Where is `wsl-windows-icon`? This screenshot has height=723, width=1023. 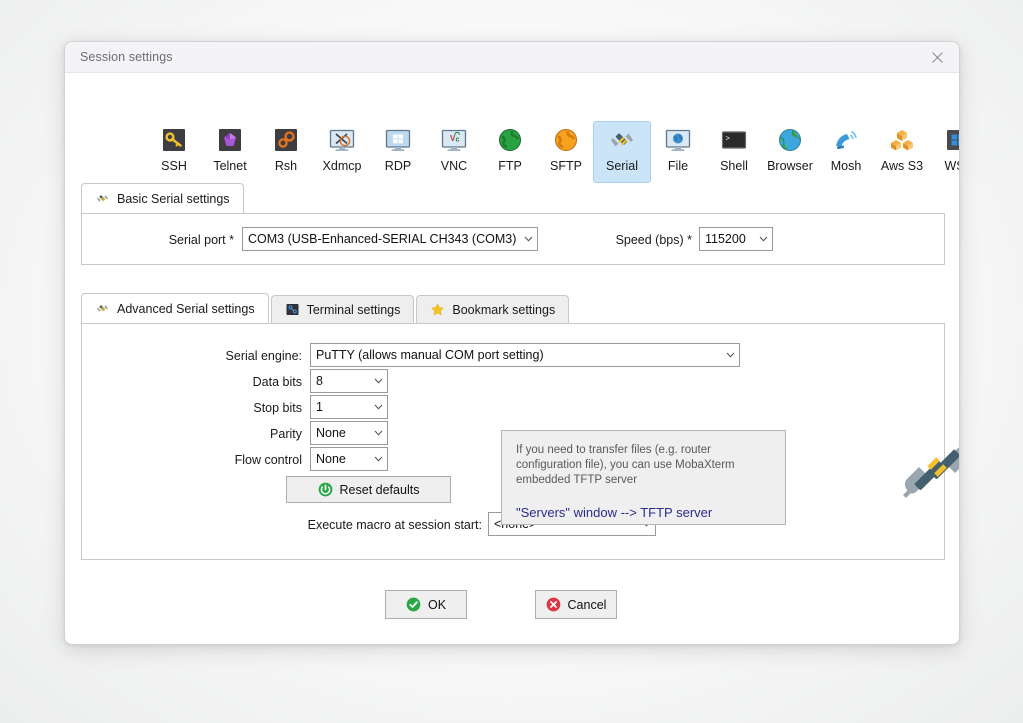
wsl-windows-icon is located at coordinates (953, 140).